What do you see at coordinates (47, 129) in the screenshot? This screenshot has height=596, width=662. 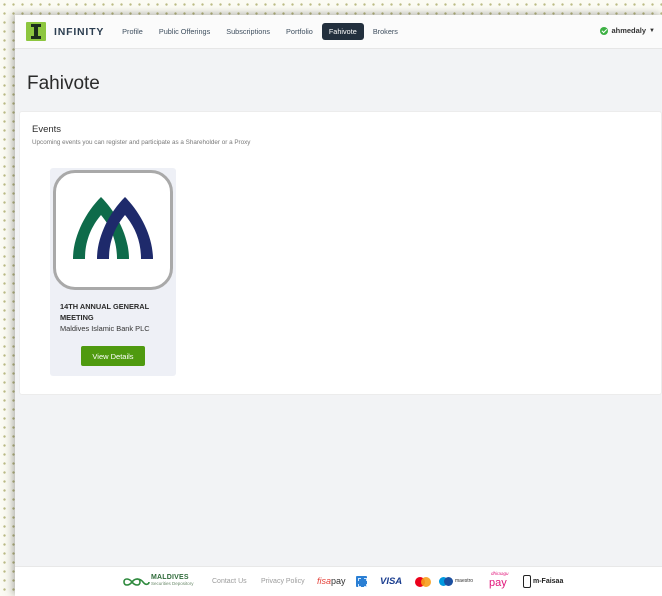 I see `events-heading: Events` at bounding box center [47, 129].